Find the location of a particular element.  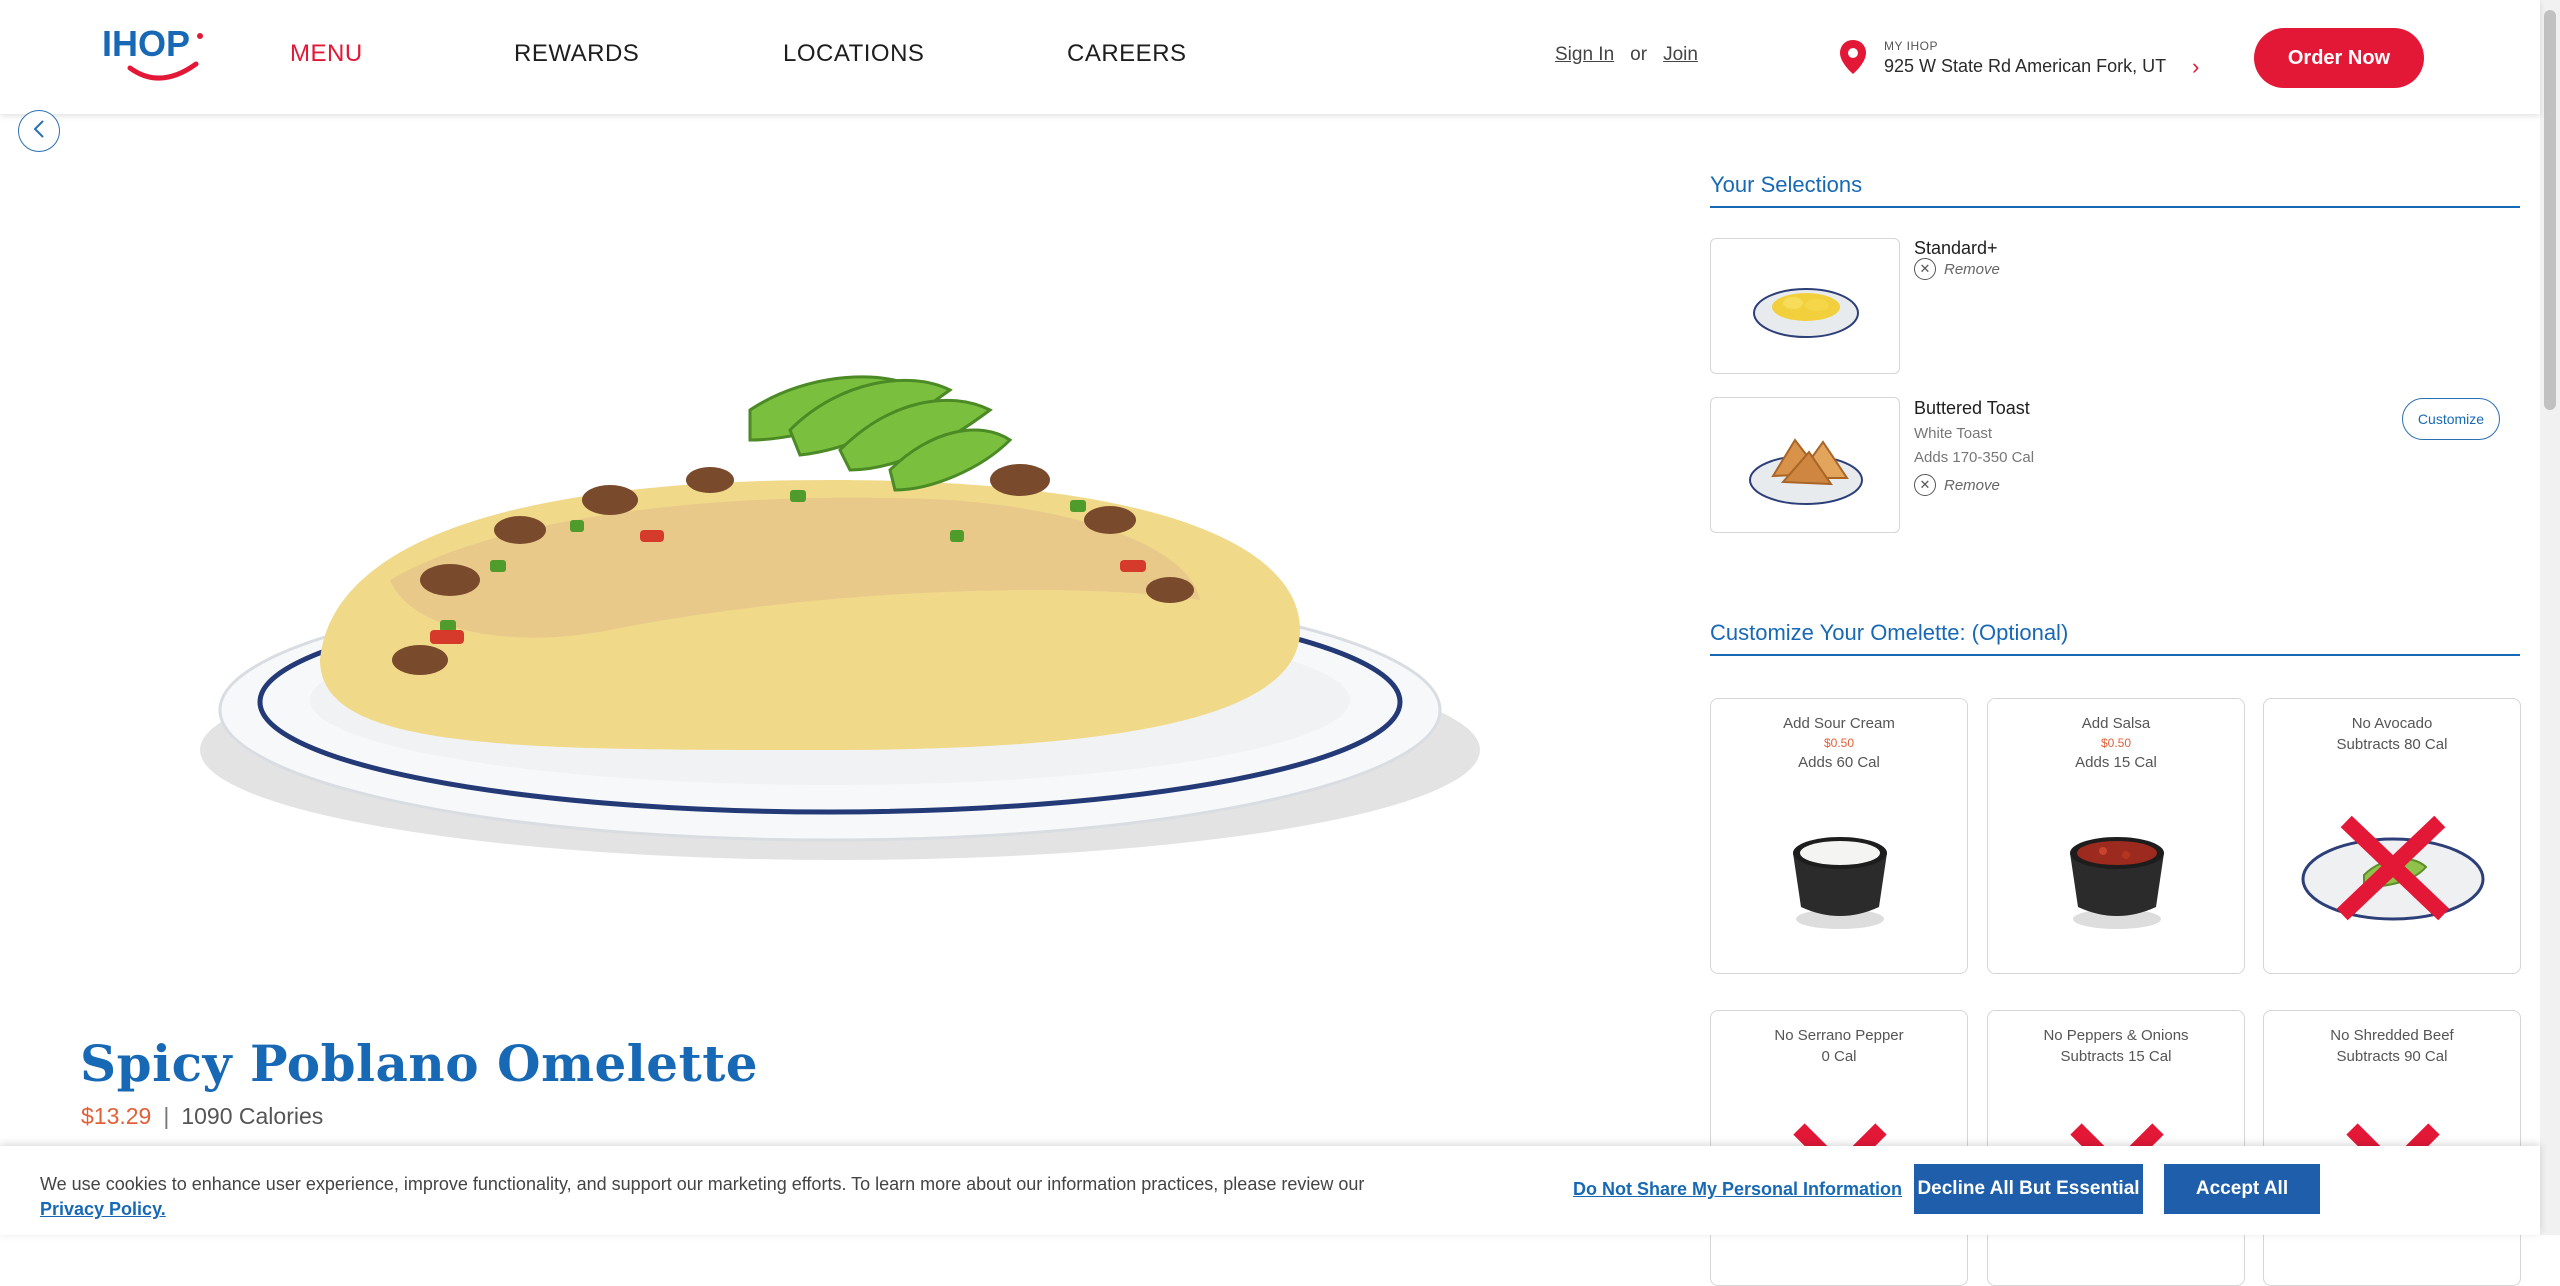

remove-standard-plus: ✕ Remove is located at coordinates (1957, 269).